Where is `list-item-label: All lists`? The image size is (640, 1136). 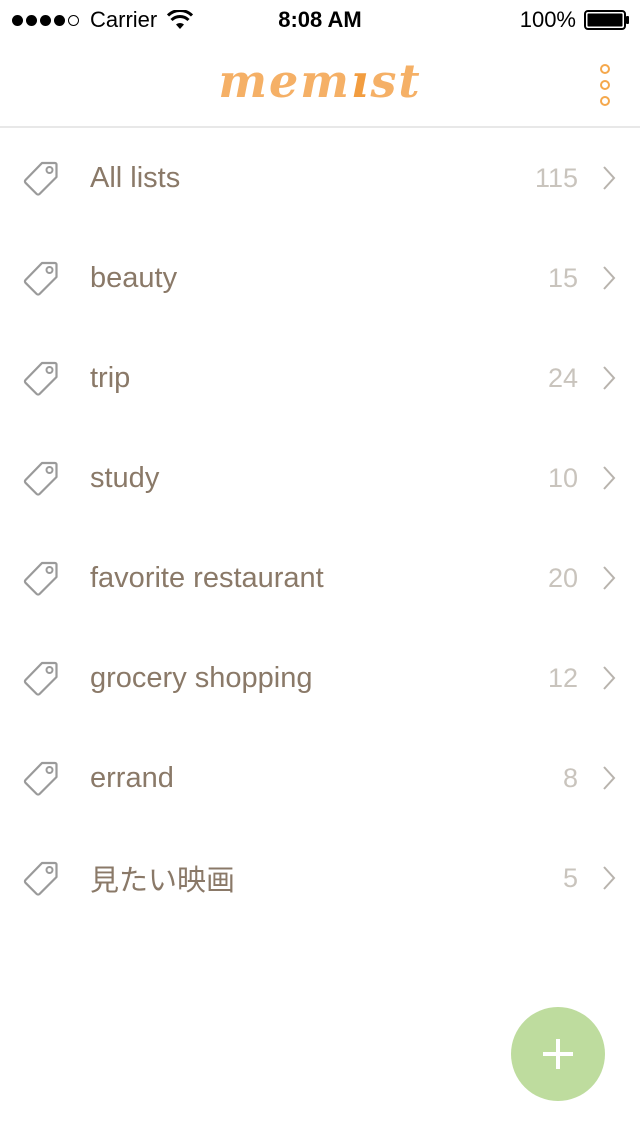
list-item-label: All lists is located at coordinates (135, 177).